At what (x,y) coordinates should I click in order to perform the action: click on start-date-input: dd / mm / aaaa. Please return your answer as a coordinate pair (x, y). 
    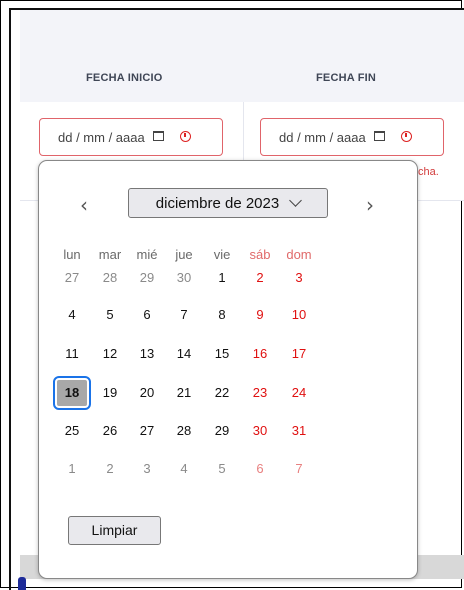
    Looking at the image, I should click on (131, 137).